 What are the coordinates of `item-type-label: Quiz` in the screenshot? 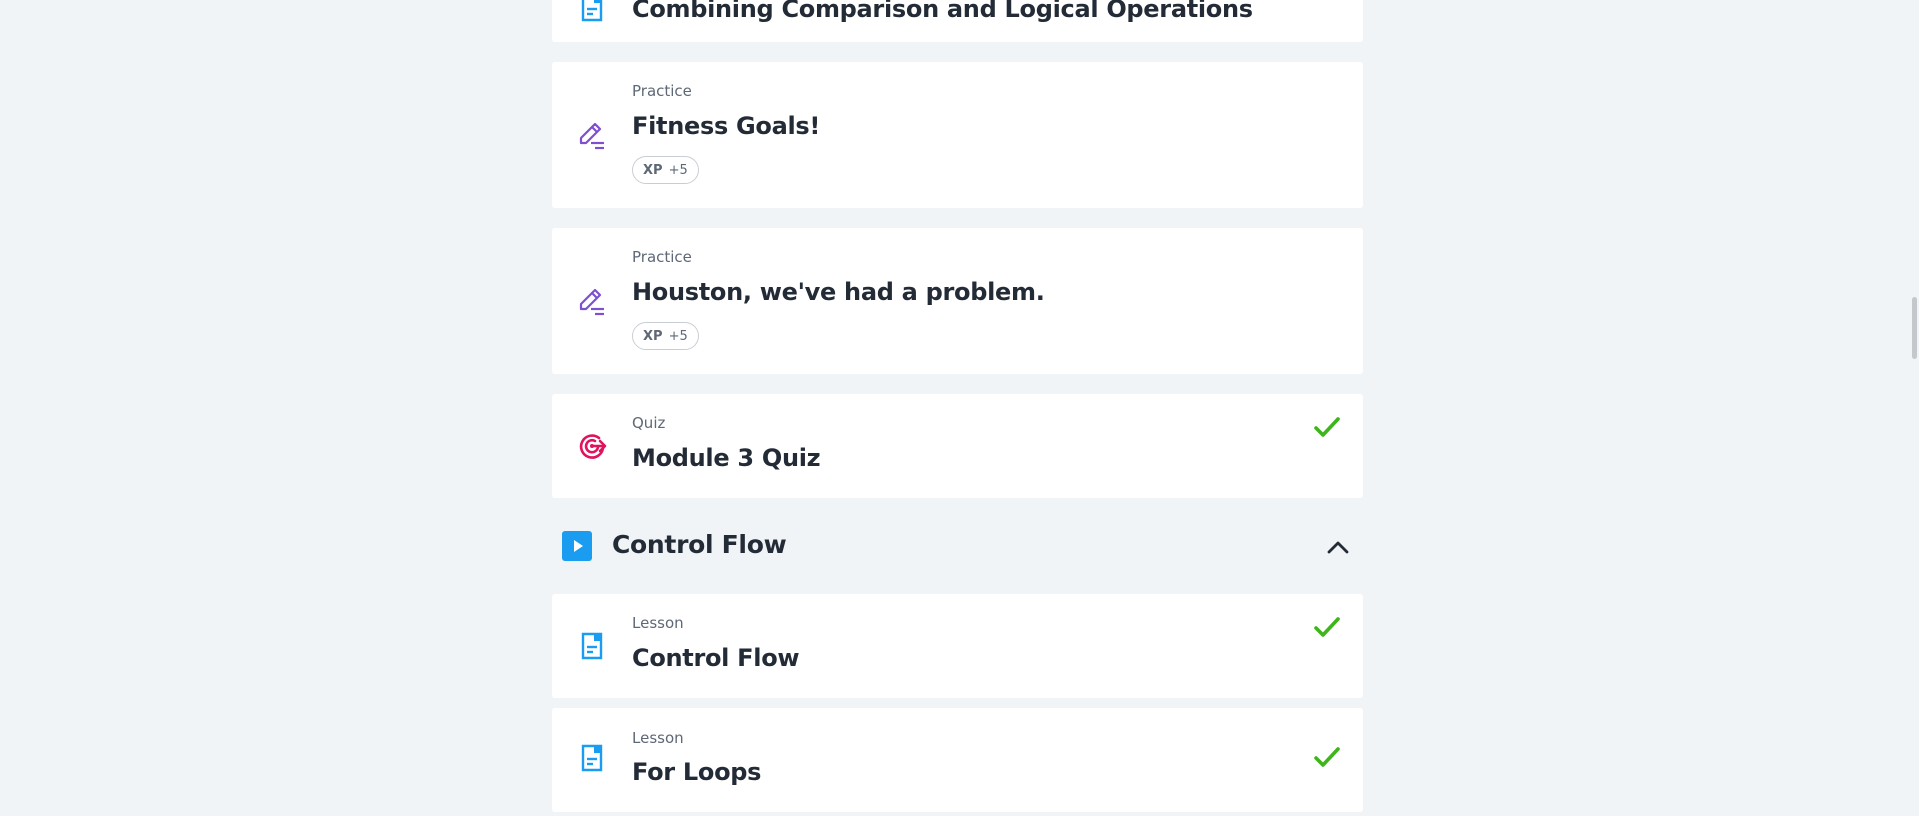 It's located at (649, 423).